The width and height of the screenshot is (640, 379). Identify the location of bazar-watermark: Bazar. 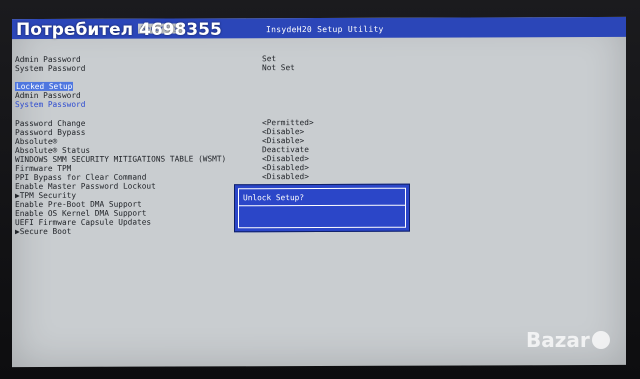
(576, 348).